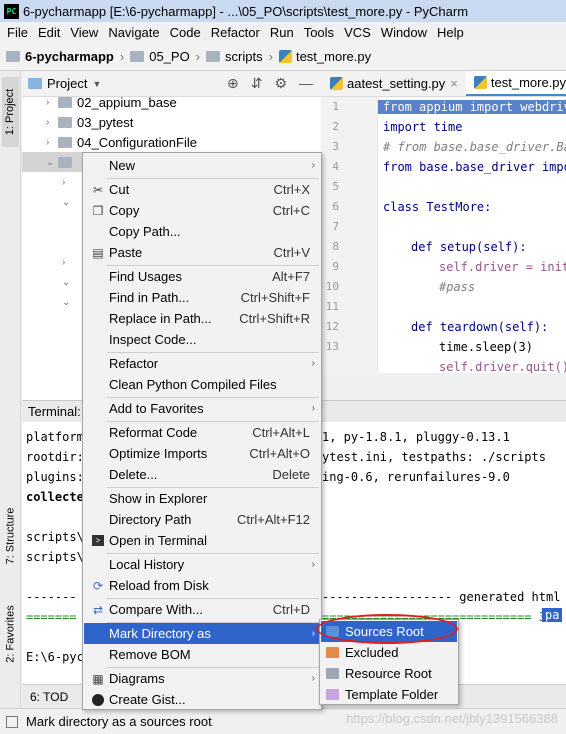  Describe the element at coordinates (119, 721) in the screenshot. I see `status-text: Mark directory as a sources root` at that location.